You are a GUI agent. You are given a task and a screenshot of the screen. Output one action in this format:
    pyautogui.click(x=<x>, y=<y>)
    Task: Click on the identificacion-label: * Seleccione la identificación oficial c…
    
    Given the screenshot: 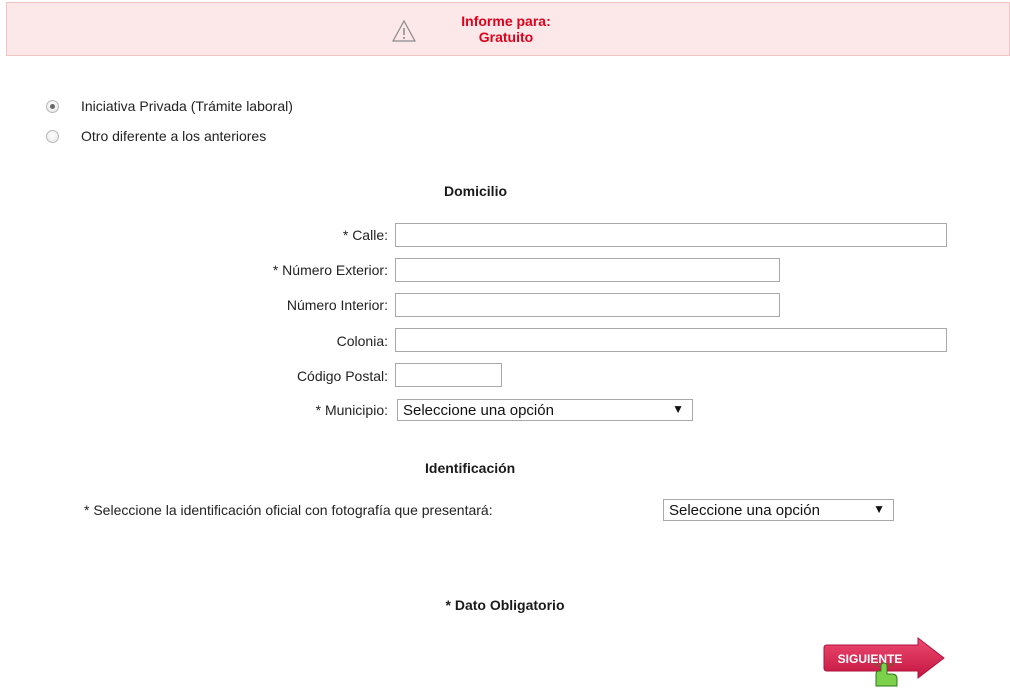 What is the action you would take?
    pyautogui.click(x=288, y=510)
    